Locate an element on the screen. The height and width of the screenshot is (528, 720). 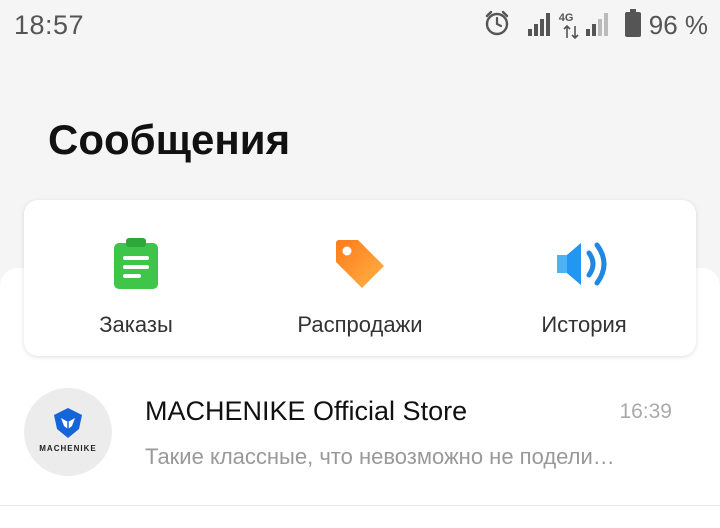
quick-action-history: История is located at coordinates (584, 278).